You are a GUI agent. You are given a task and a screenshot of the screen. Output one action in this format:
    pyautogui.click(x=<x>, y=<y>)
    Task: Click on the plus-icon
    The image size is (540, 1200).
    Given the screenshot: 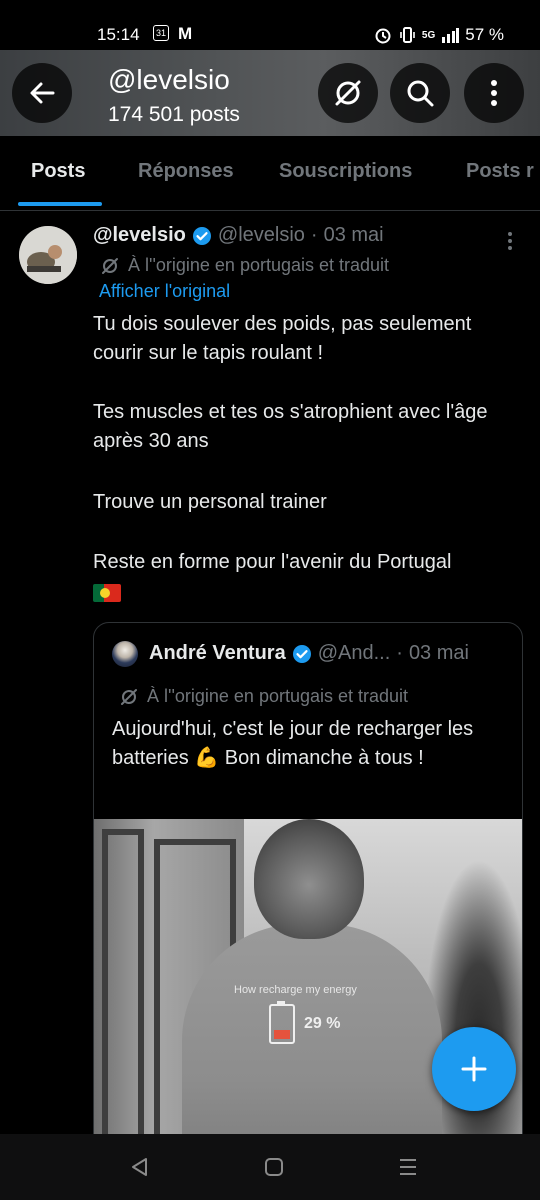 What is the action you would take?
    pyautogui.click(x=474, y=1069)
    